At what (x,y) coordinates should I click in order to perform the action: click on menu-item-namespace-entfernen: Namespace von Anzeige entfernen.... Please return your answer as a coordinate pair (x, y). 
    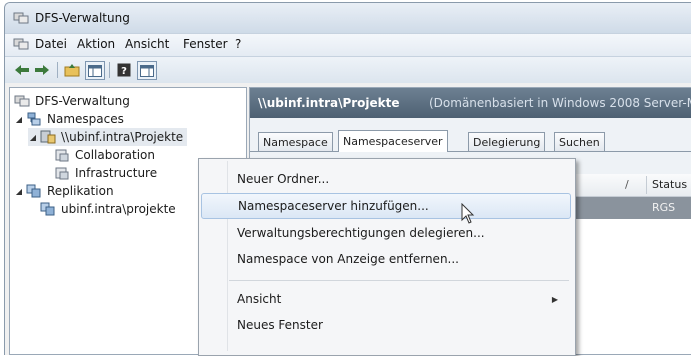
    Looking at the image, I should click on (386, 259).